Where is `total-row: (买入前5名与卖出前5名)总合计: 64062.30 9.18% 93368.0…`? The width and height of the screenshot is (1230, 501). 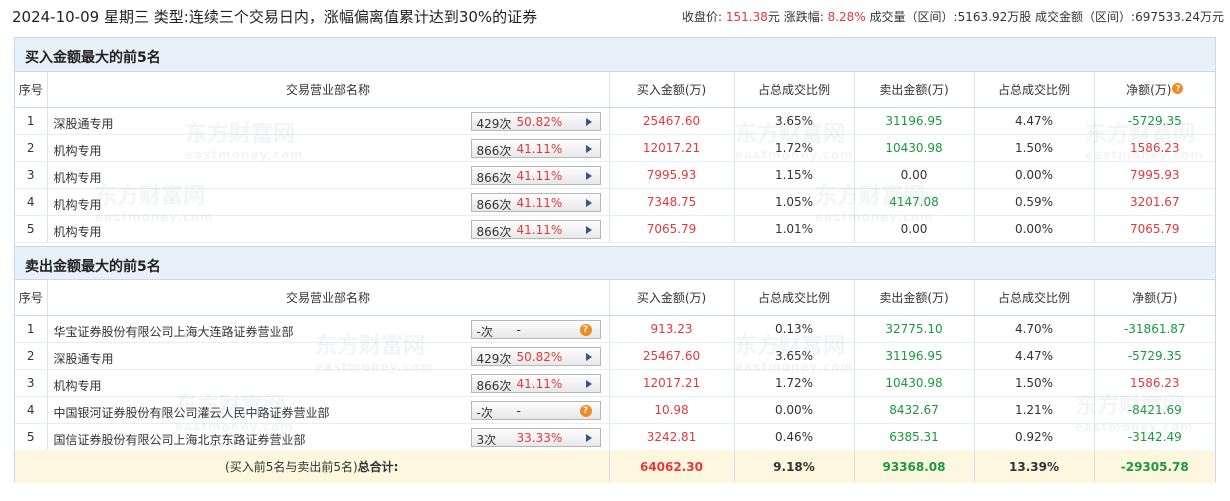 total-row: (买入前5名与卖出前5名)总合计: 64062.30 9.18% 93368.0… is located at coordinates (615, 466).